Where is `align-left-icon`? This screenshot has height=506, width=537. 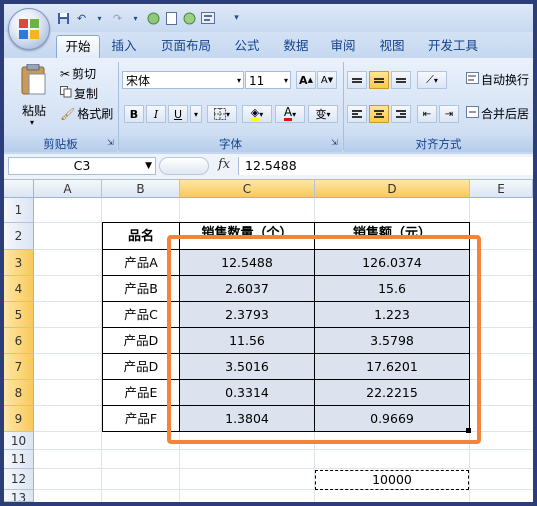
align-left-icon is located at coordinates (357, 114).